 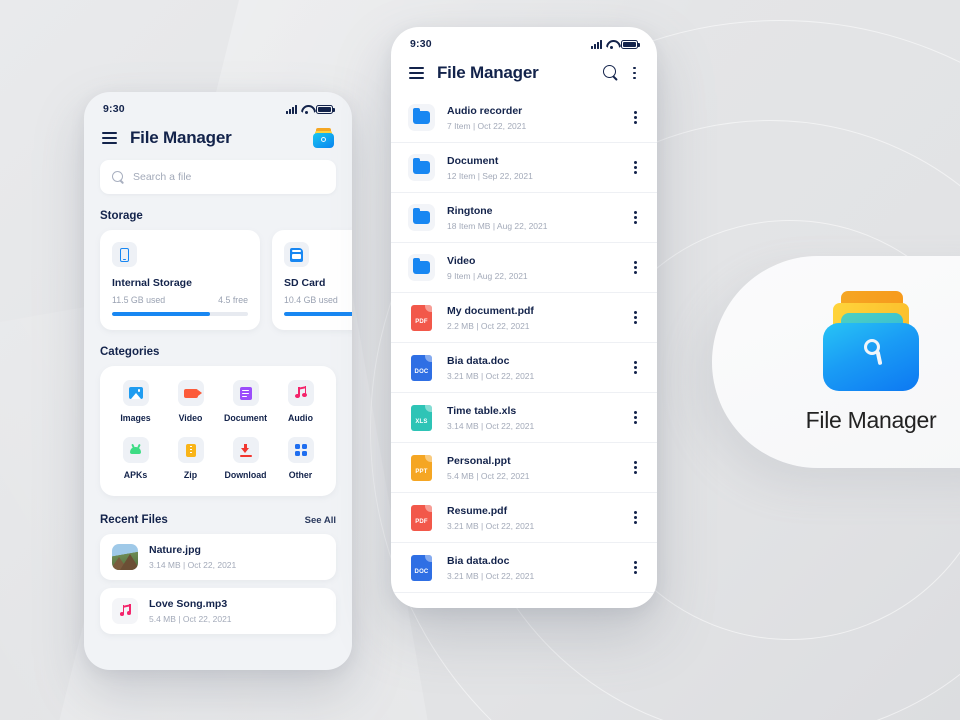 What do you see at coordinates (175, 550) in the screenshot?
I see `file-name: Nature.jpg` at bounding box center [175, 550].